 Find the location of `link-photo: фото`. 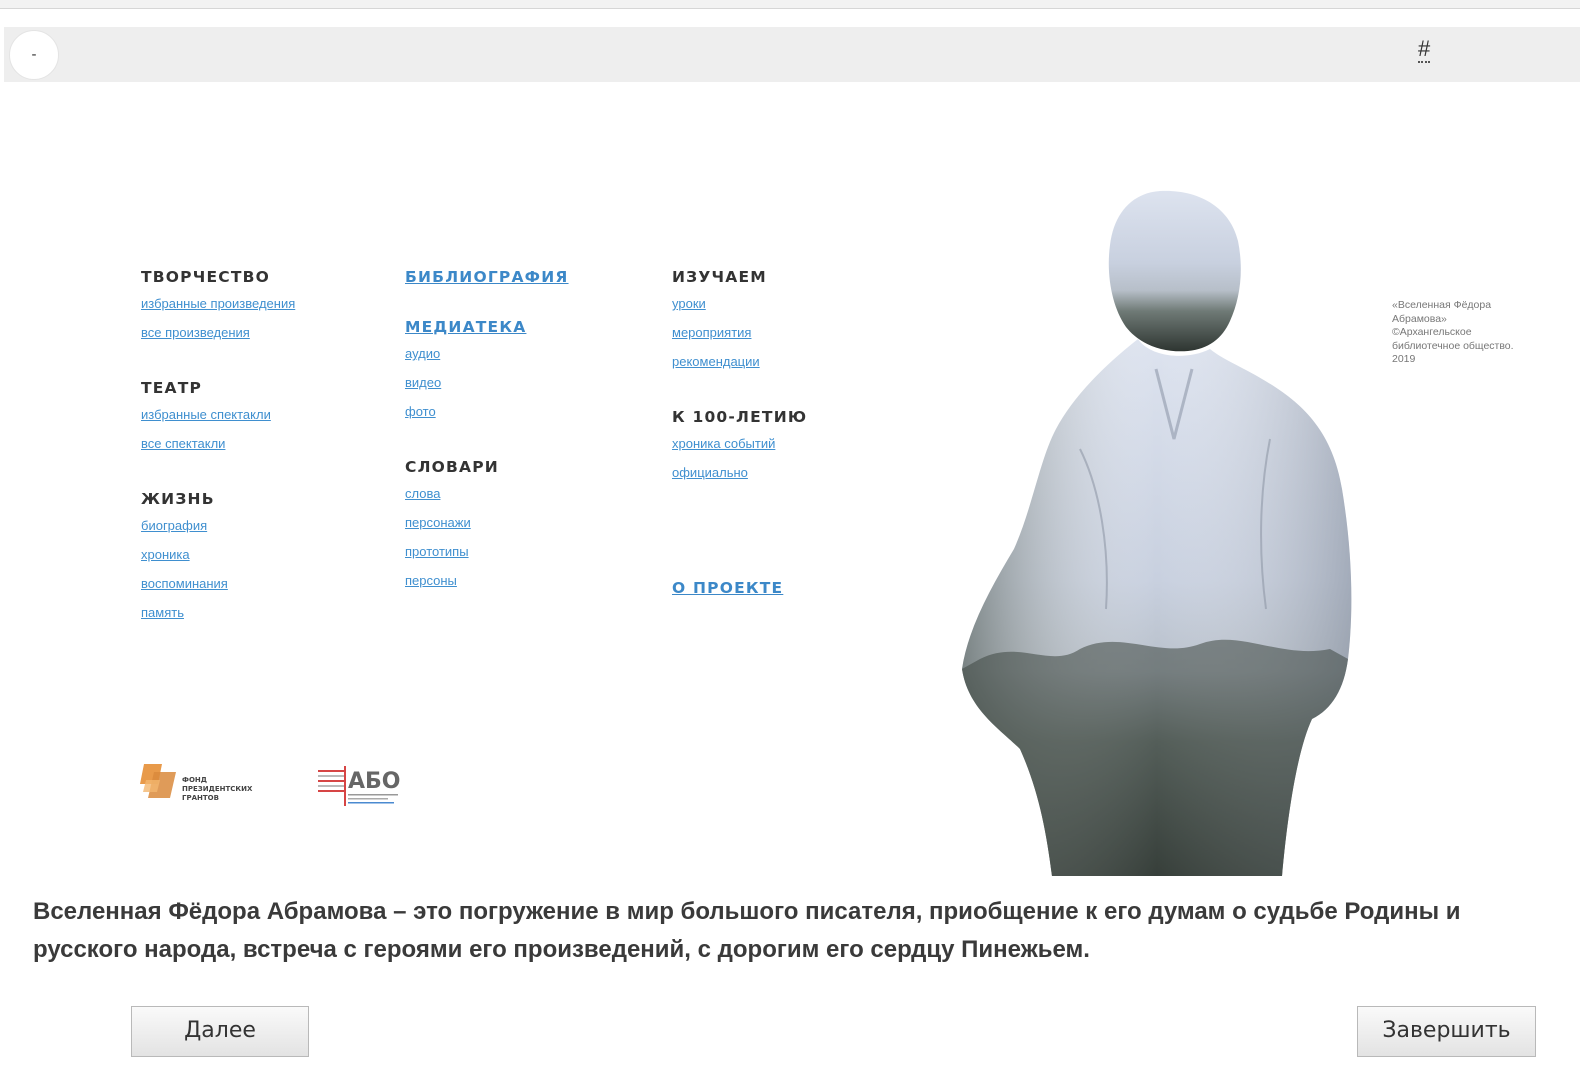

link-photo: фото is located at coordinates (525, 417).